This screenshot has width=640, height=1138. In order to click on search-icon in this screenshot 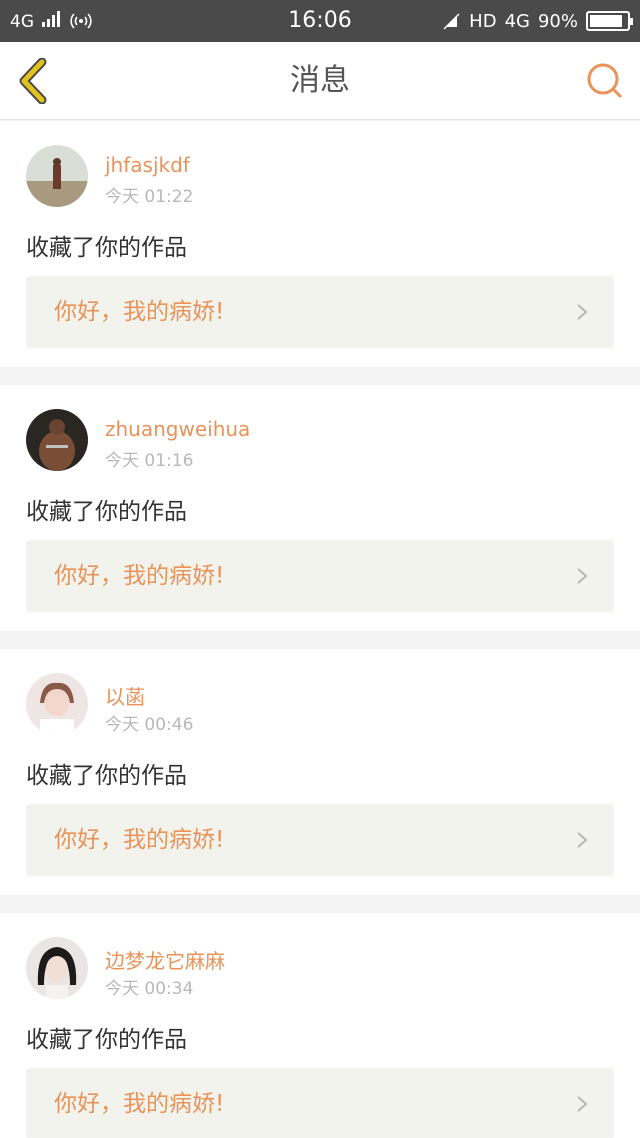, I will do `click(604, 80)`.